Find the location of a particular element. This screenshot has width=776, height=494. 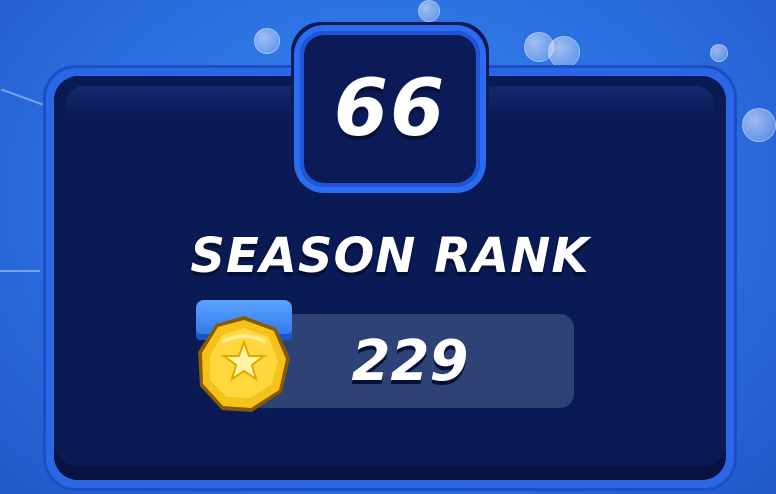

gold-star-medal-icon is located at coordinates (244, 364).